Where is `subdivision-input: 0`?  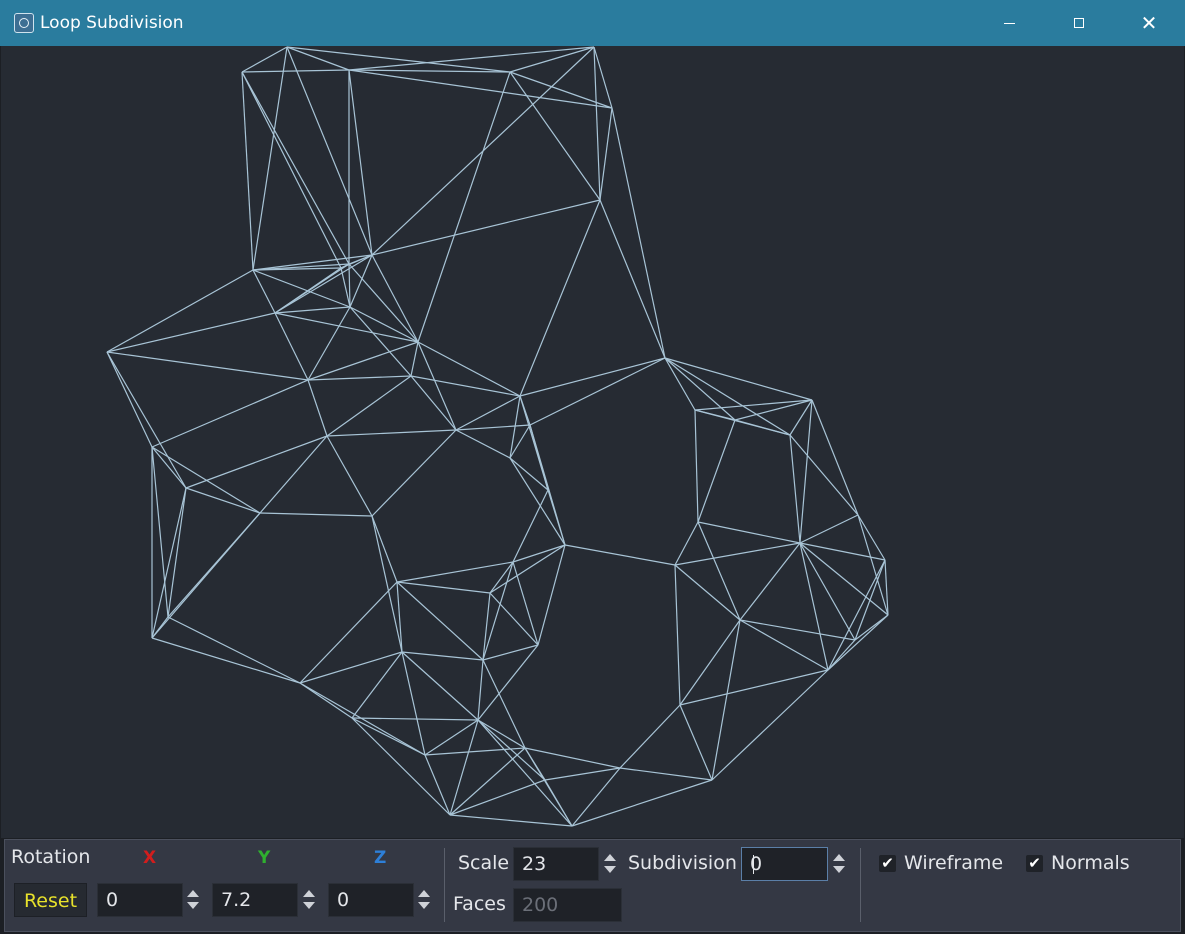
subdivision-input: 0 is located at coordinates (784, 864).